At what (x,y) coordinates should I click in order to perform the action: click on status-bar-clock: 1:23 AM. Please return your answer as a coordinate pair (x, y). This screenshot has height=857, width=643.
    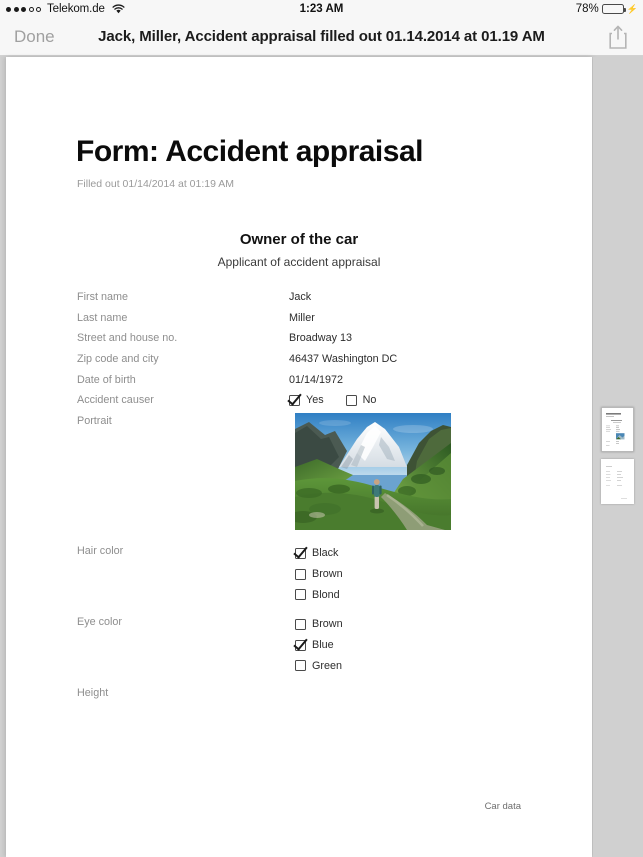
    Looking at the image, I should click on (321, 9).